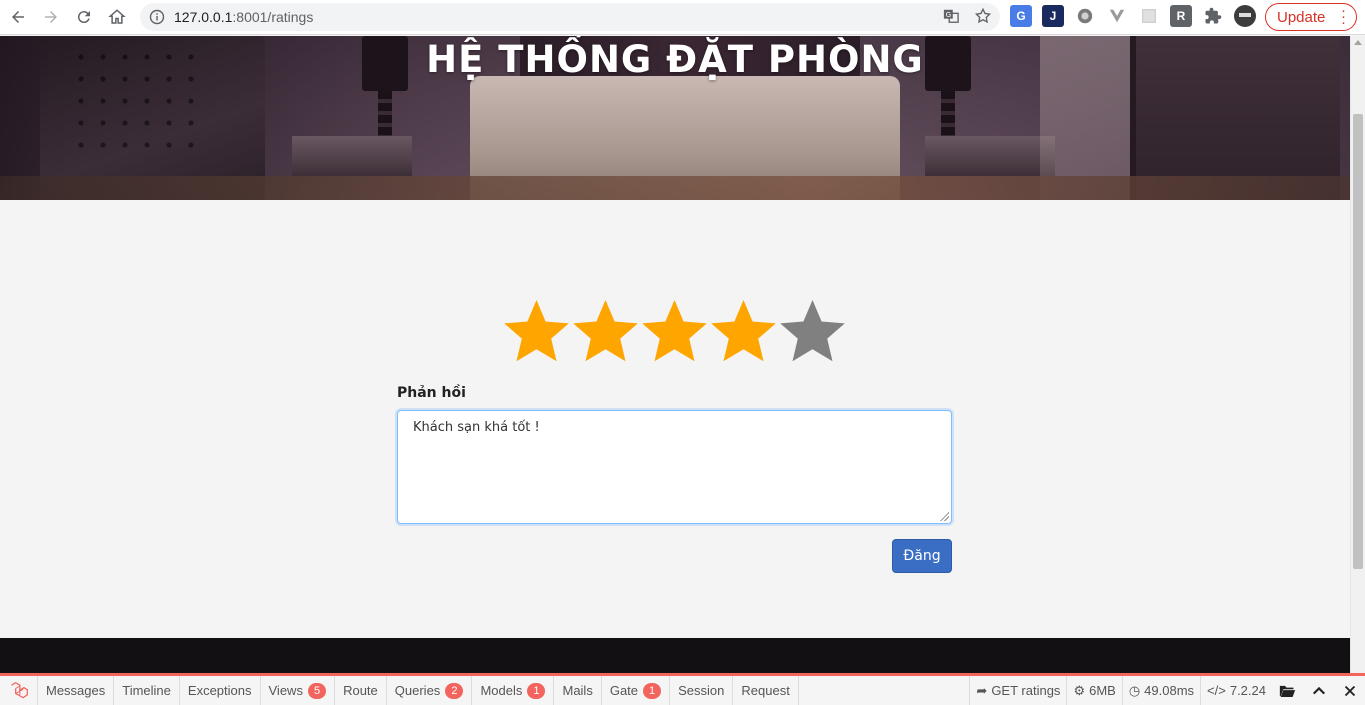 The height and width of the screenshot is (705, 1365). I want to click on debugbar-tab-messages: Messages, so click(76, 690).